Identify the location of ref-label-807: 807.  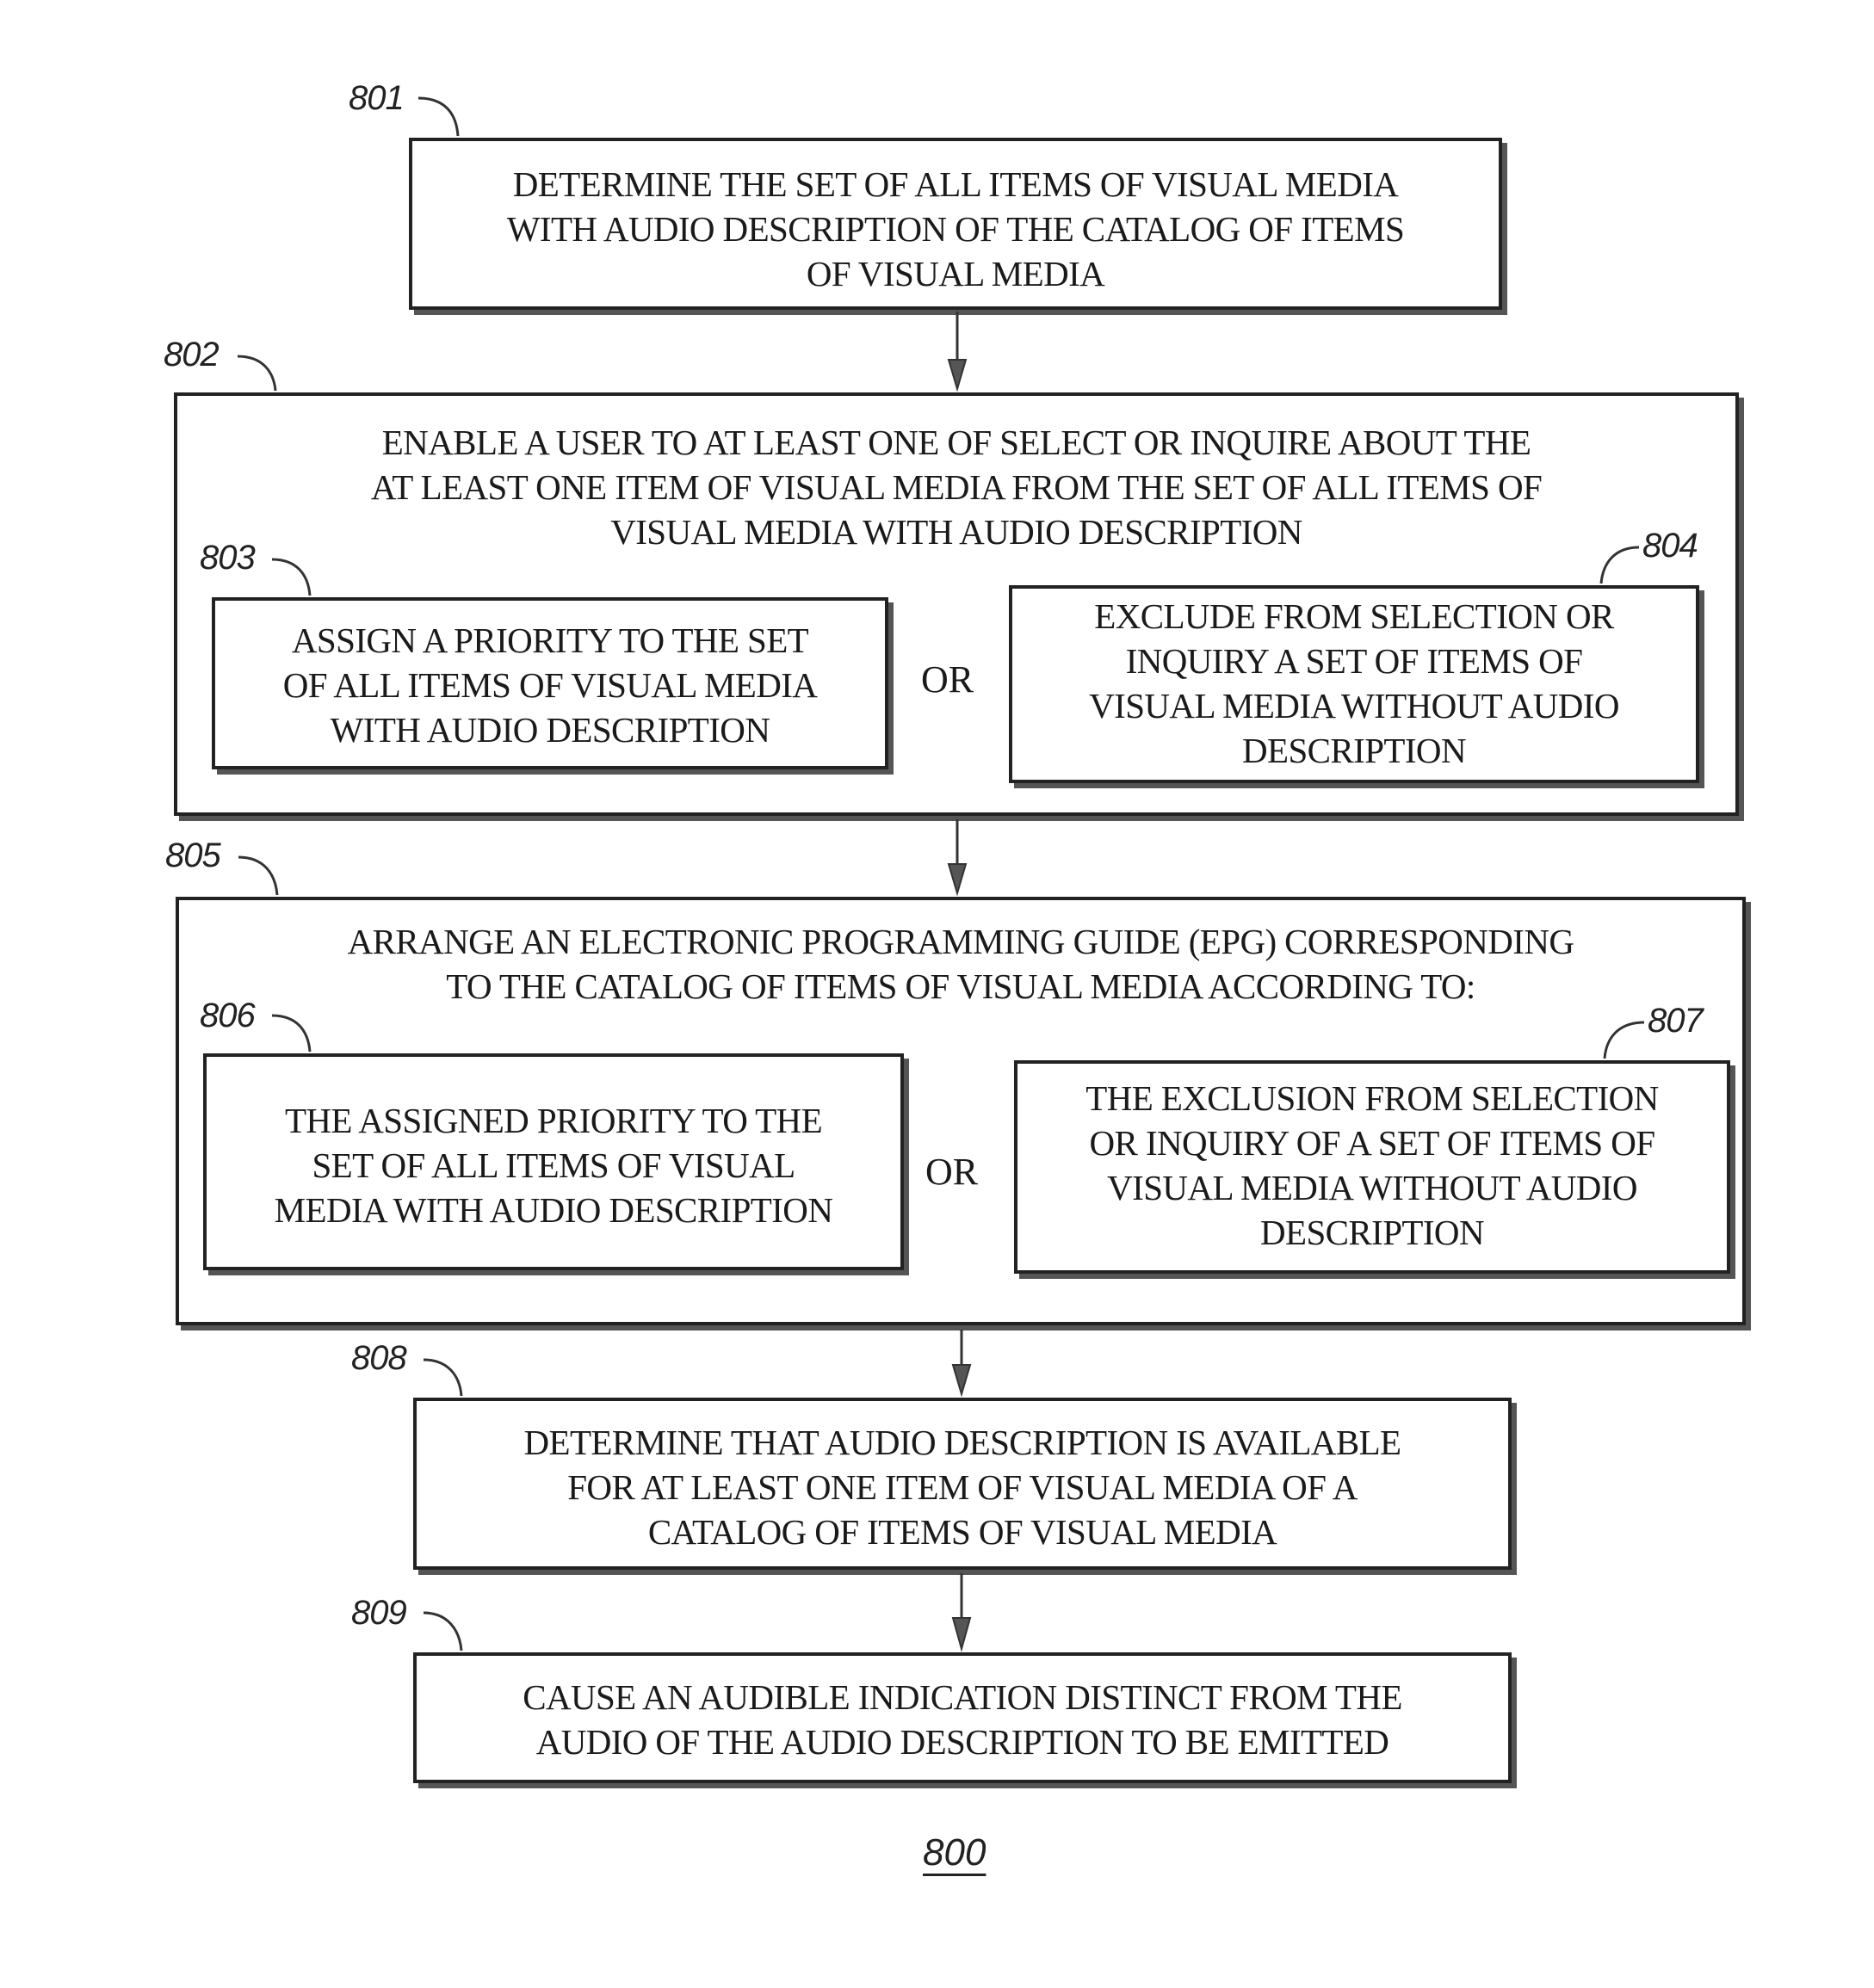
(1676, 1021).